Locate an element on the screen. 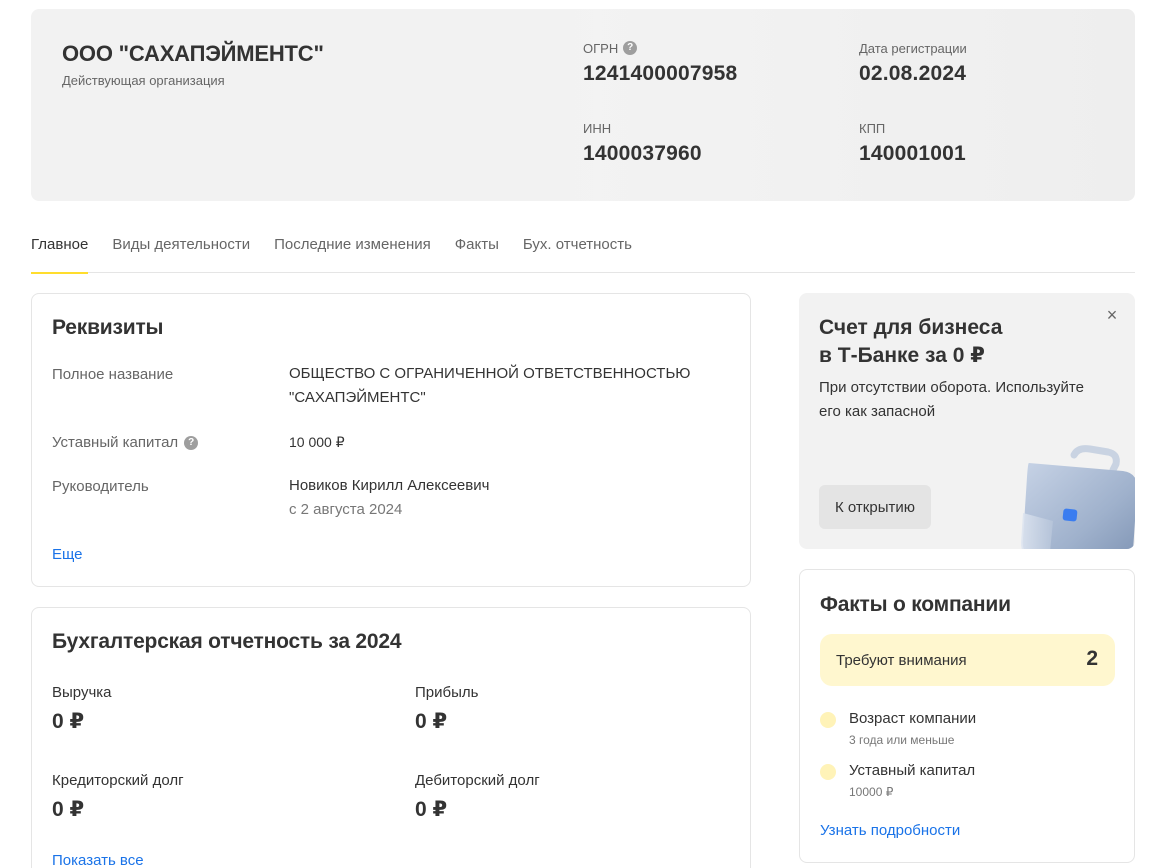 This screenshot has height=868, width=1161. ogrn-field: ОГРН ? 1241400007958 is located at coordinates (660, 63).